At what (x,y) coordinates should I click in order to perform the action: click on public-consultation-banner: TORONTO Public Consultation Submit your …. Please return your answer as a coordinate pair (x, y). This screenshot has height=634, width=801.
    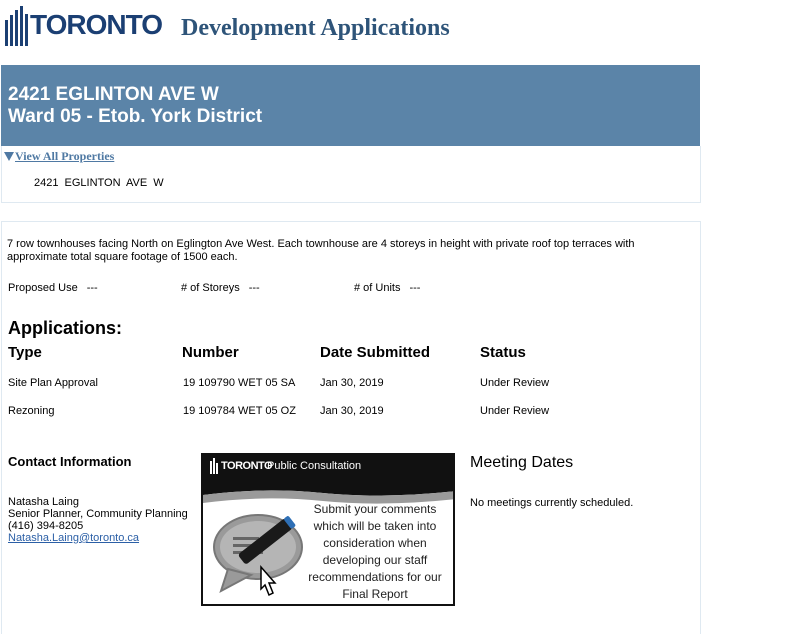
    Looking at the image, I should click on (328, 529).